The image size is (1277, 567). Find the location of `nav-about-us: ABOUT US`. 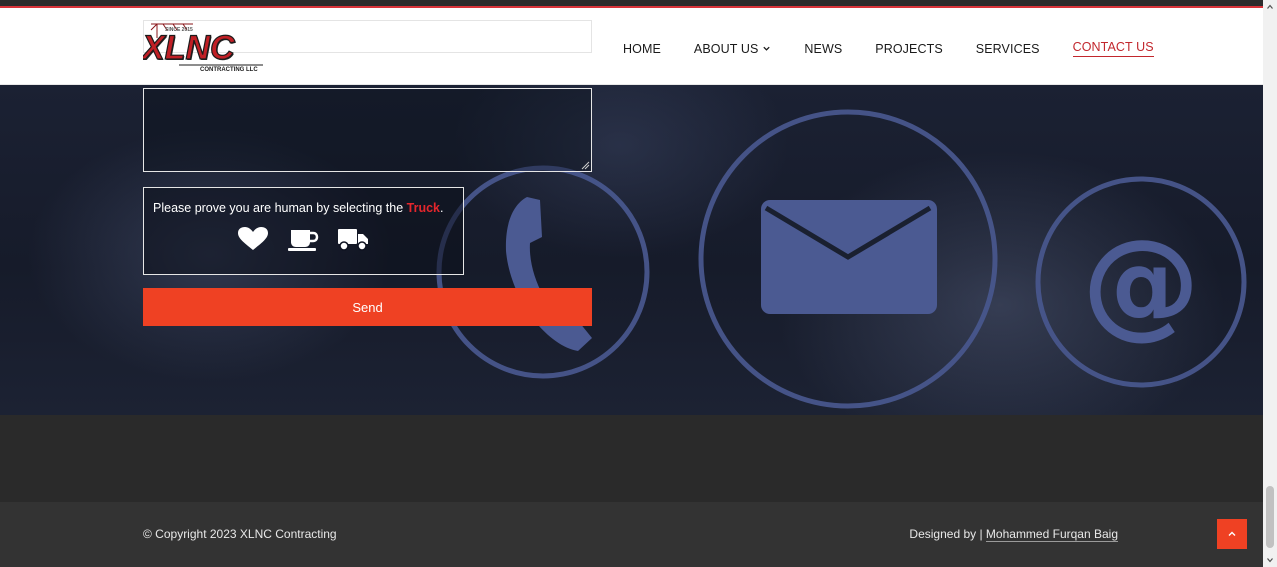

nav-about-us: ABOUT US is located at coordinates (732, 48).